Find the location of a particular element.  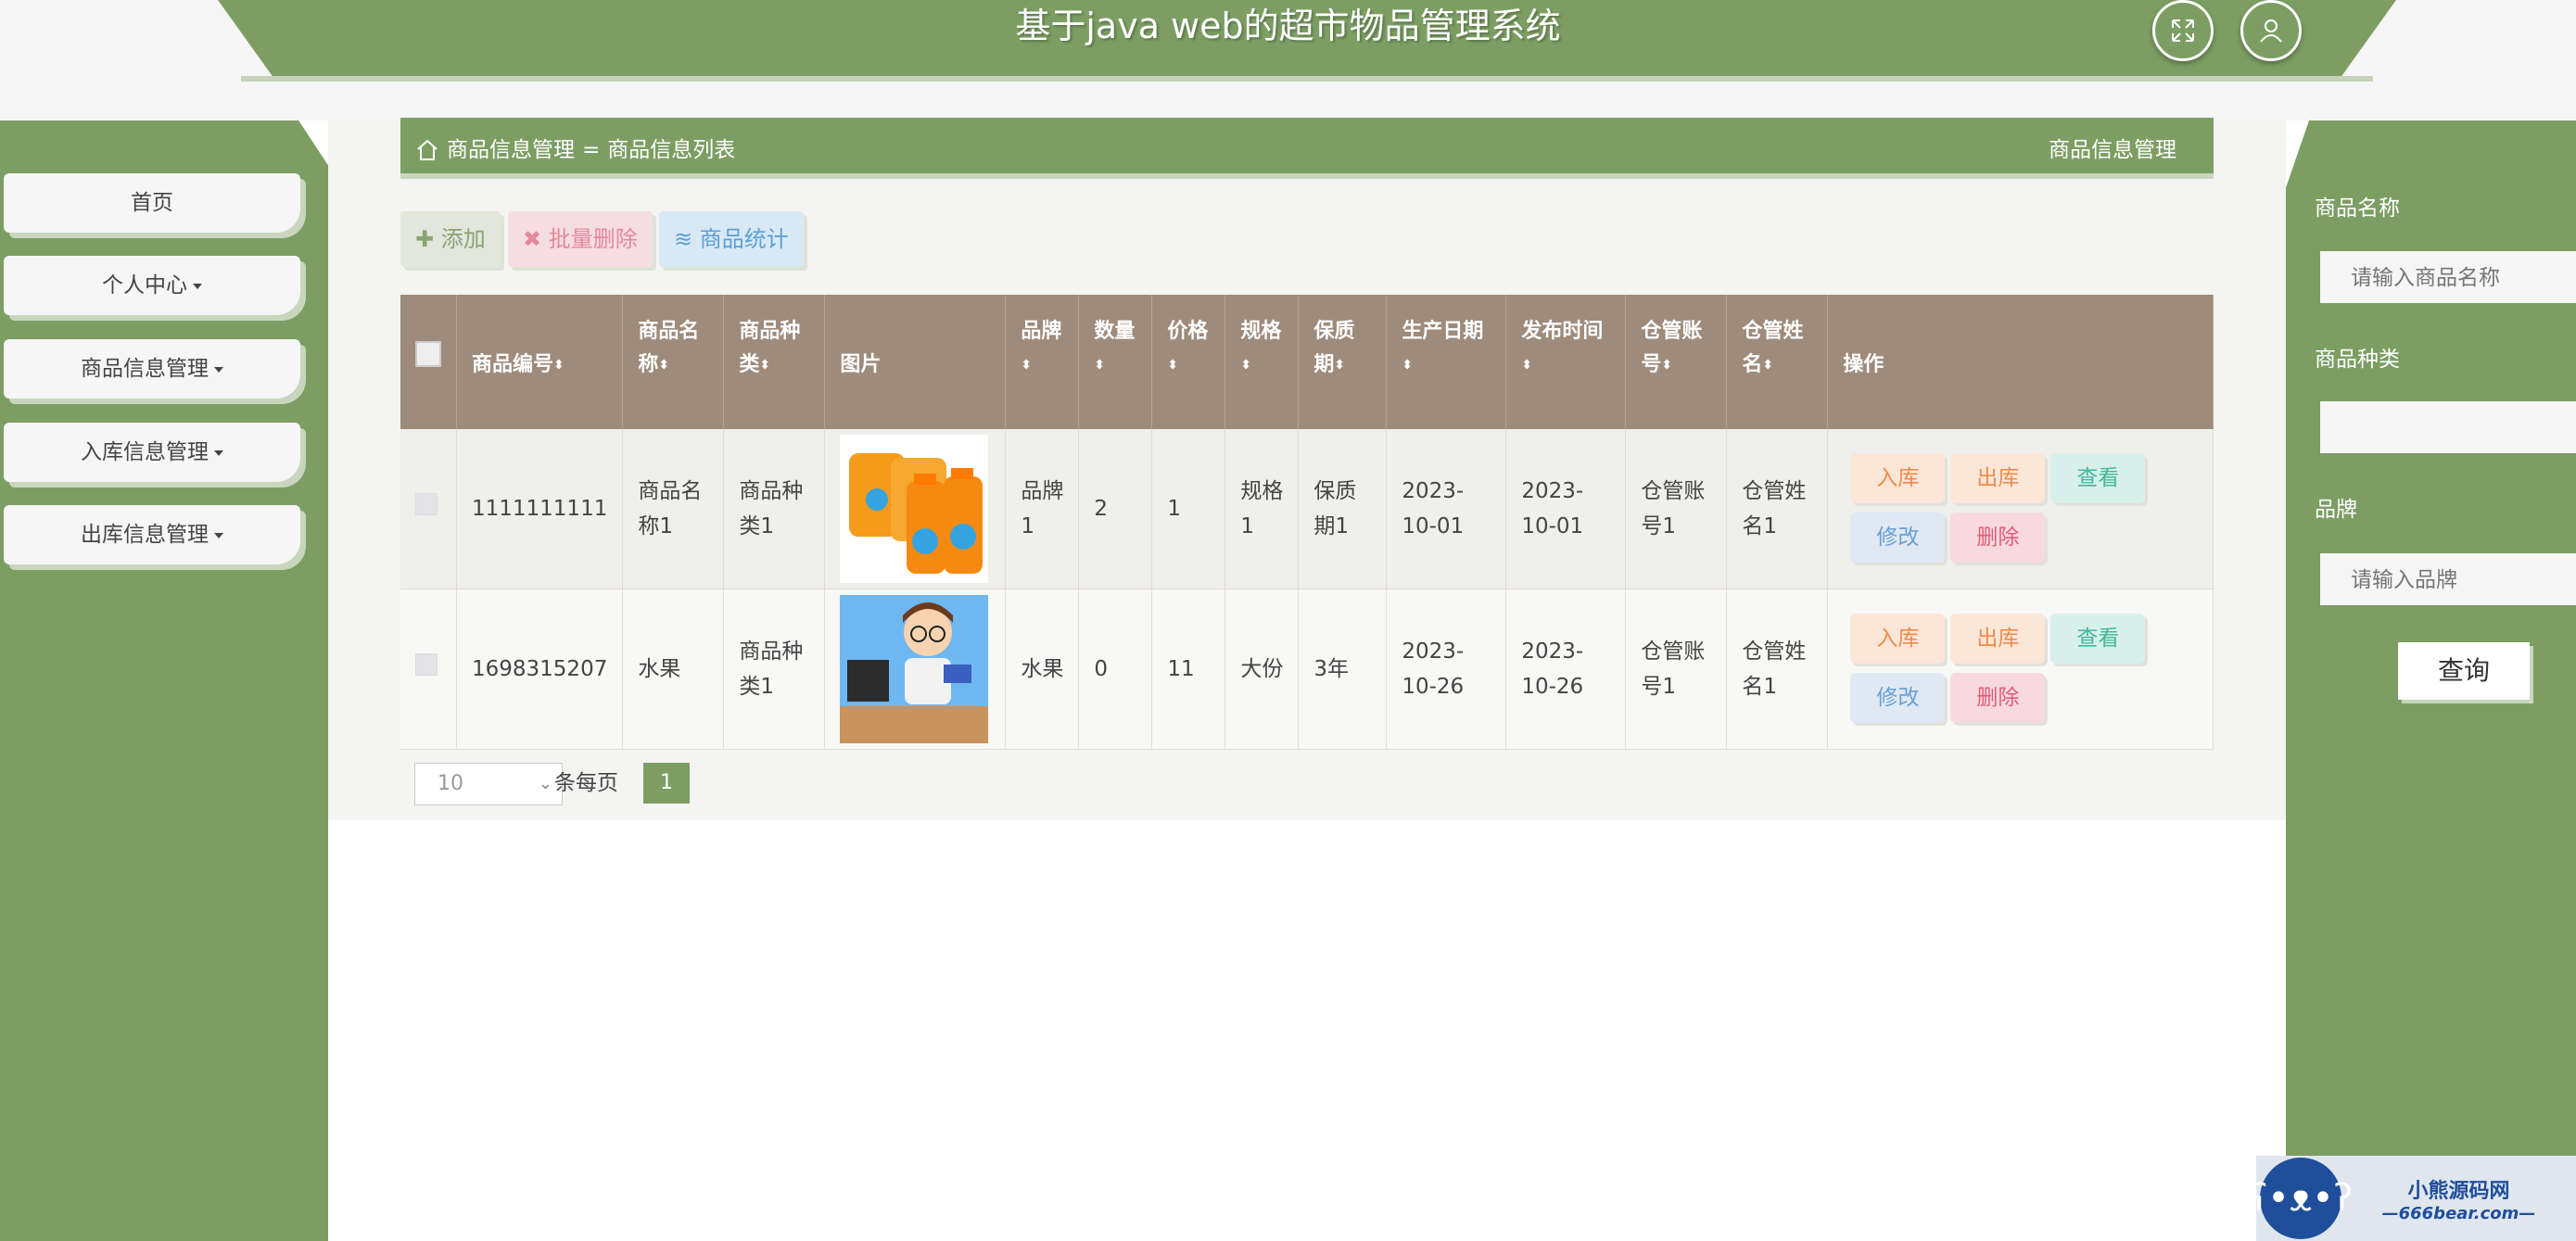

sidebar-item-home: 首页 is located at coordinates (152, 203).